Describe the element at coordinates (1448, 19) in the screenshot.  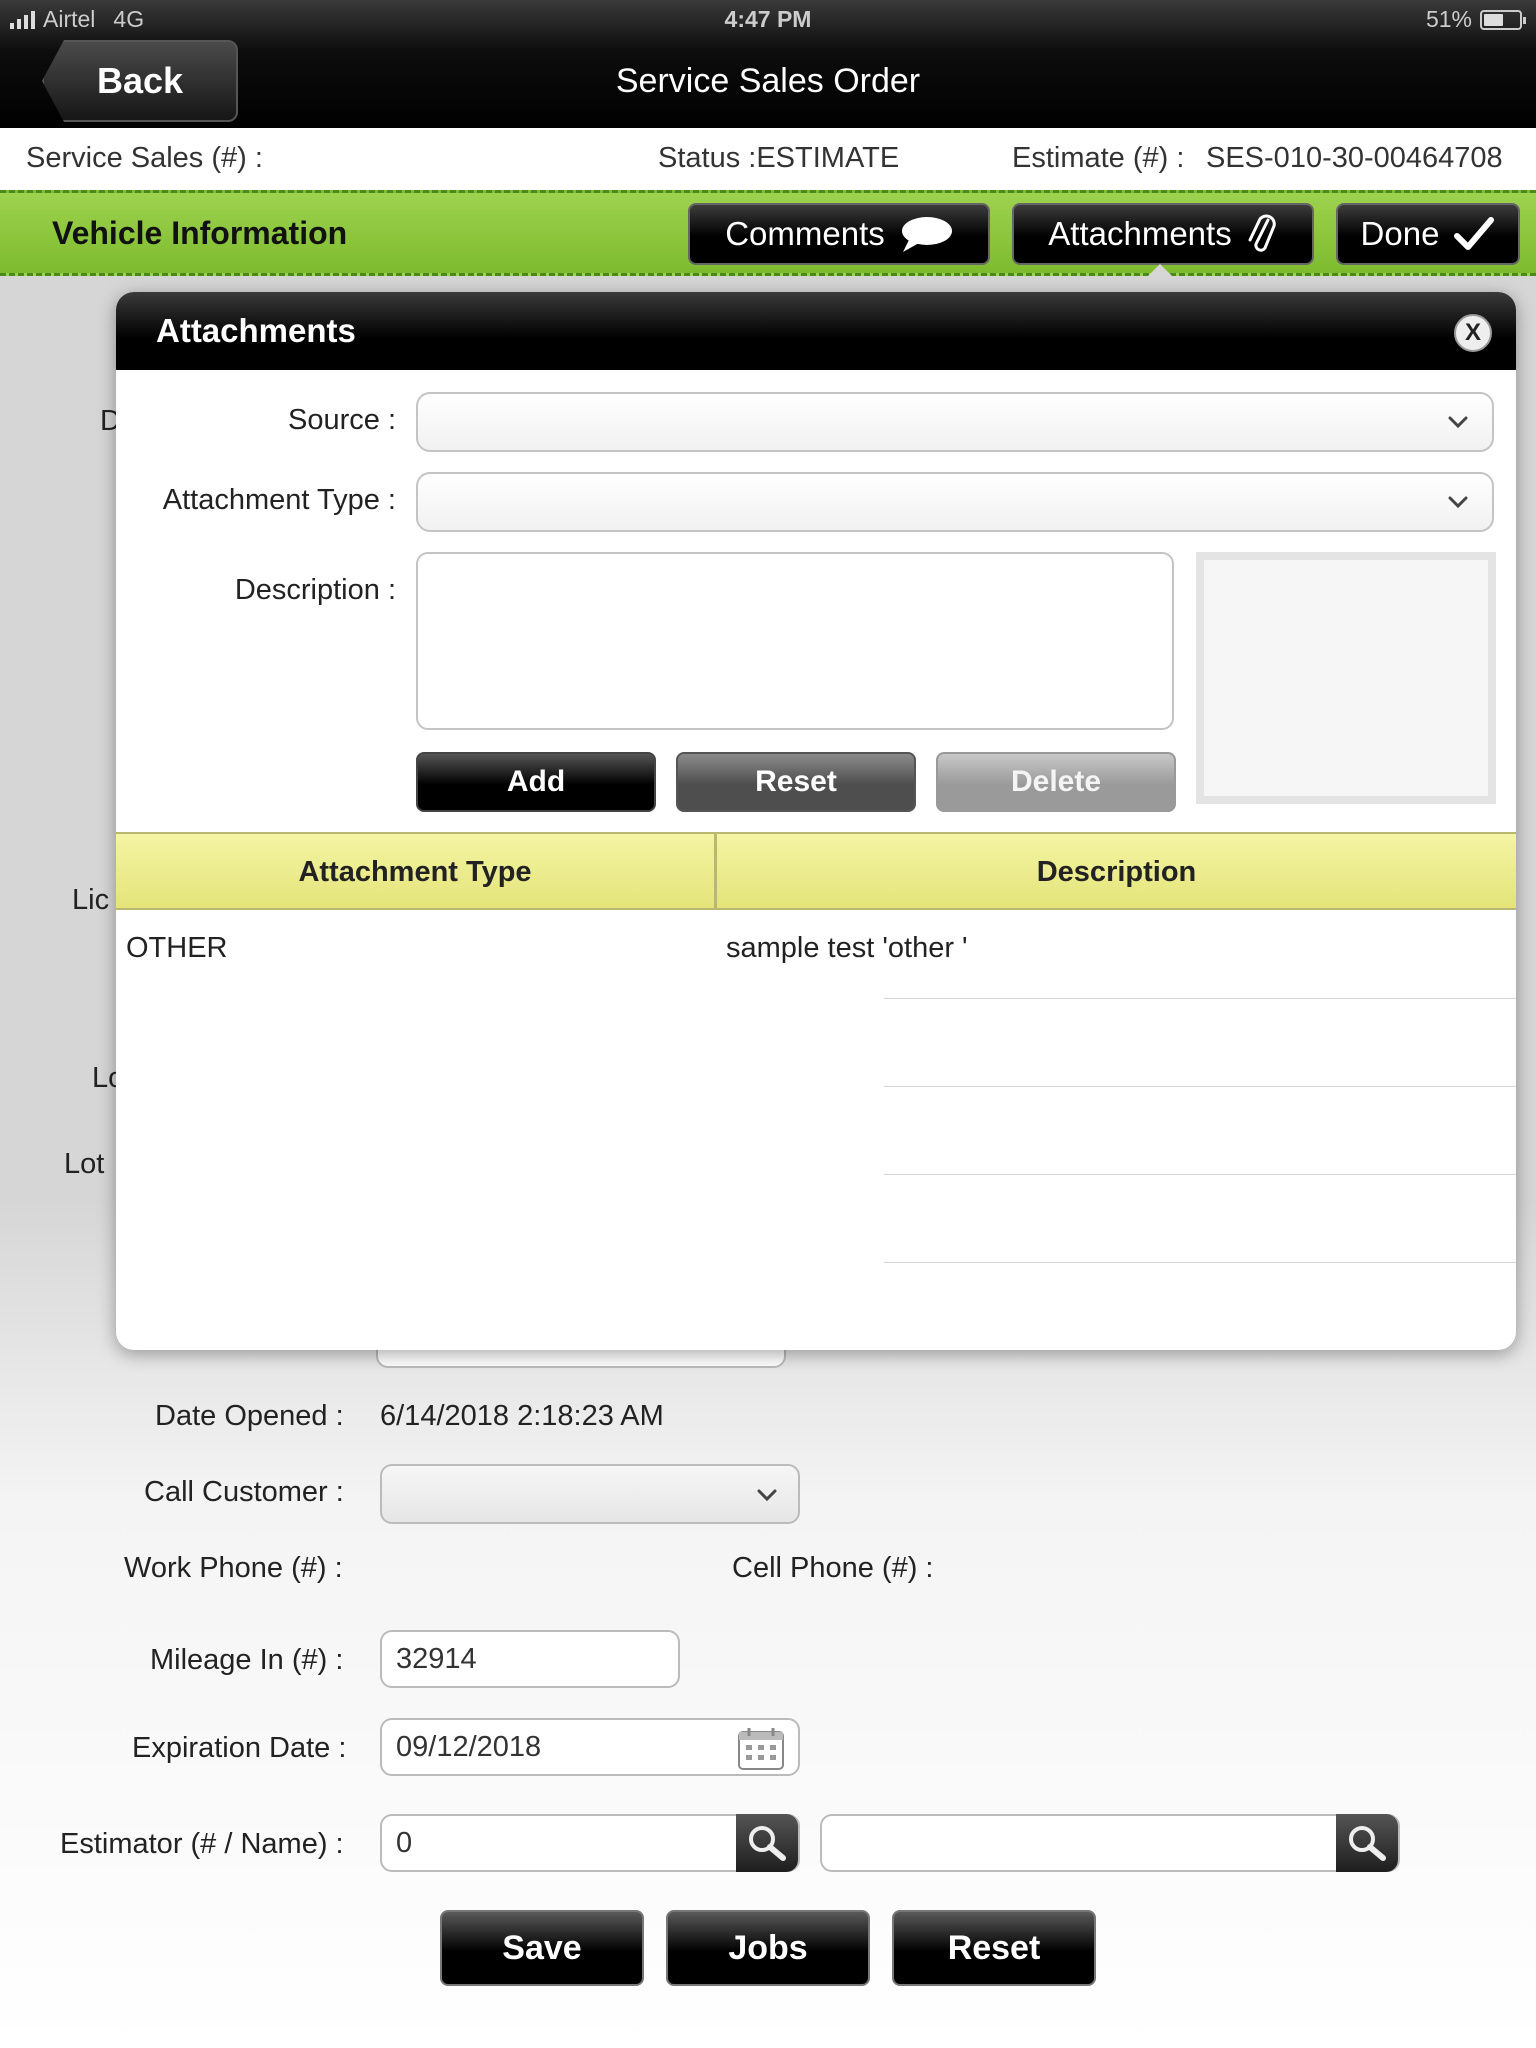
I see `battery-percent: 51%` at that location.